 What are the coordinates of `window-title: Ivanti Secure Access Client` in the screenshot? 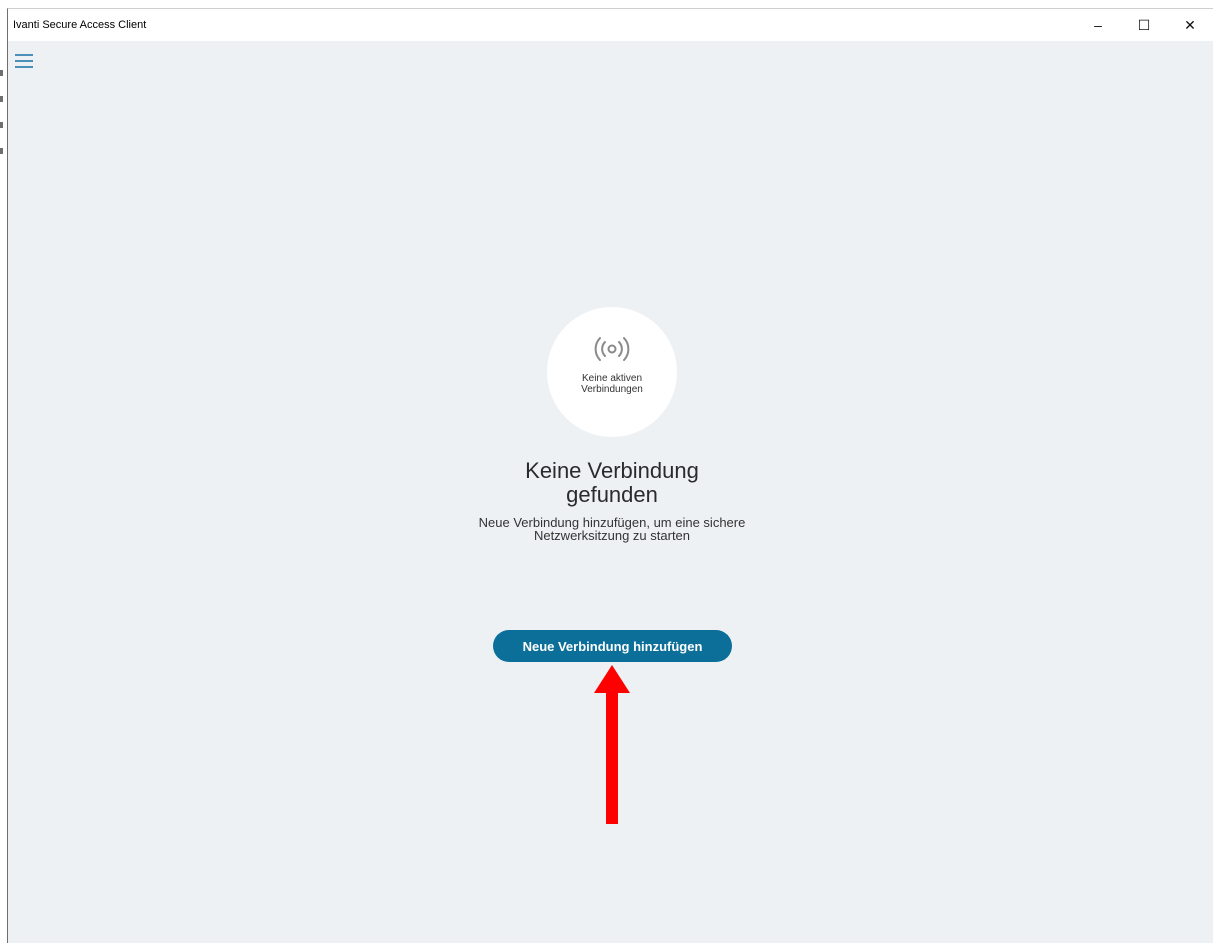 It's located at (80, 25).